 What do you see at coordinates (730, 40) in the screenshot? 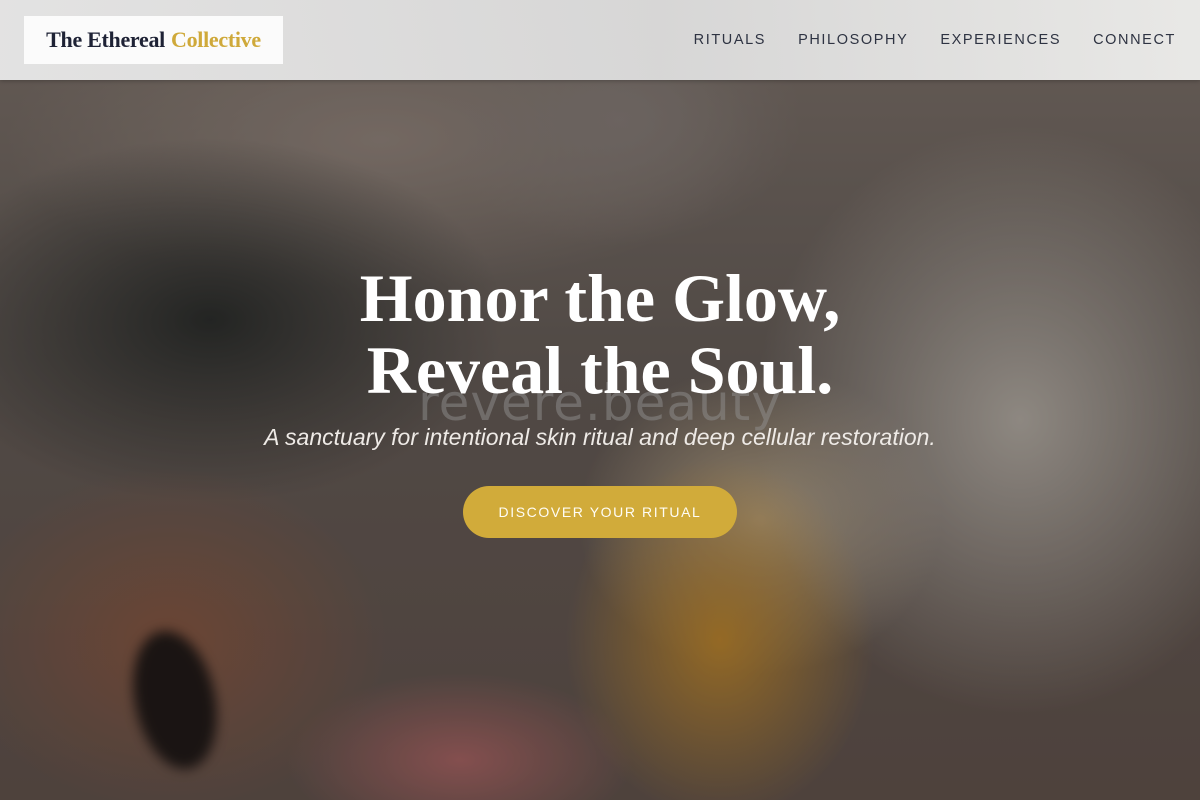
I see `nav-item-rituals: RITUALS` at bounding box center [730, 40].